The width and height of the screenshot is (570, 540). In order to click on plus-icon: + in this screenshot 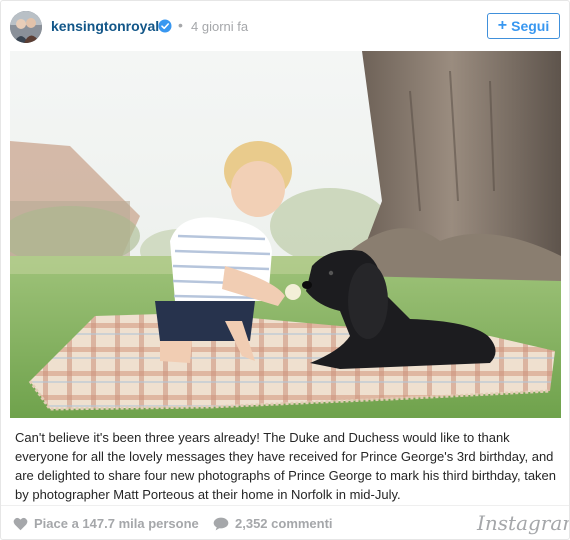, I will do `click(502, 25)`.